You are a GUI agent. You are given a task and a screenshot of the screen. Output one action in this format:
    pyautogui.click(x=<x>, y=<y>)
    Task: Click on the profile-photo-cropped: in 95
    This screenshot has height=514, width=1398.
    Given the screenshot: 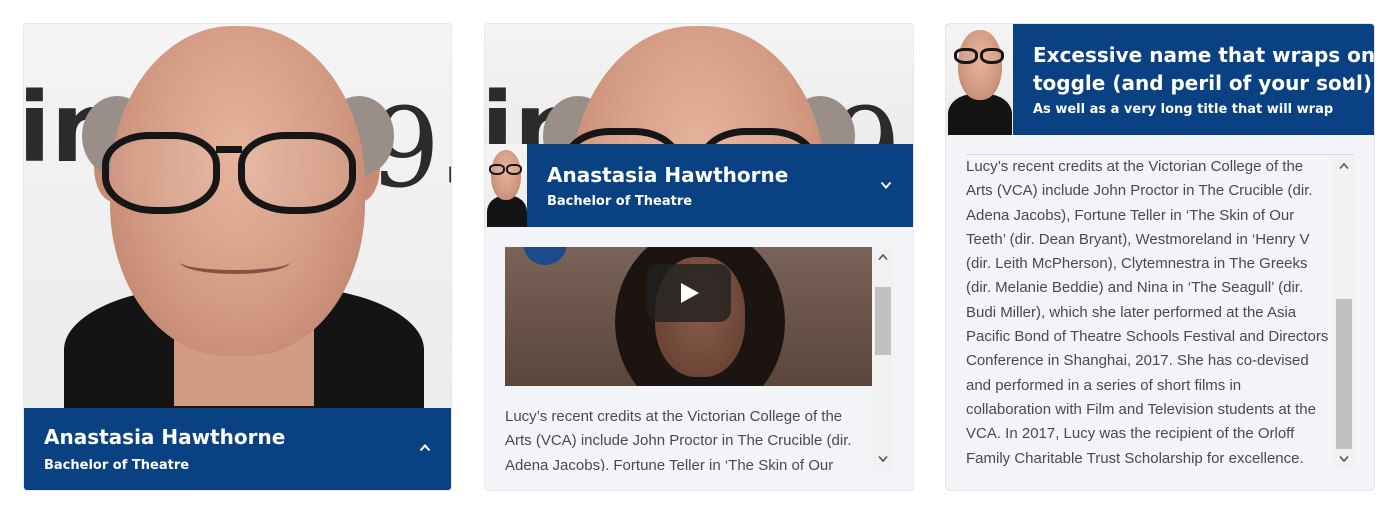 What is the action you would take?
    pyautogui.click(x=699, y=84)
    